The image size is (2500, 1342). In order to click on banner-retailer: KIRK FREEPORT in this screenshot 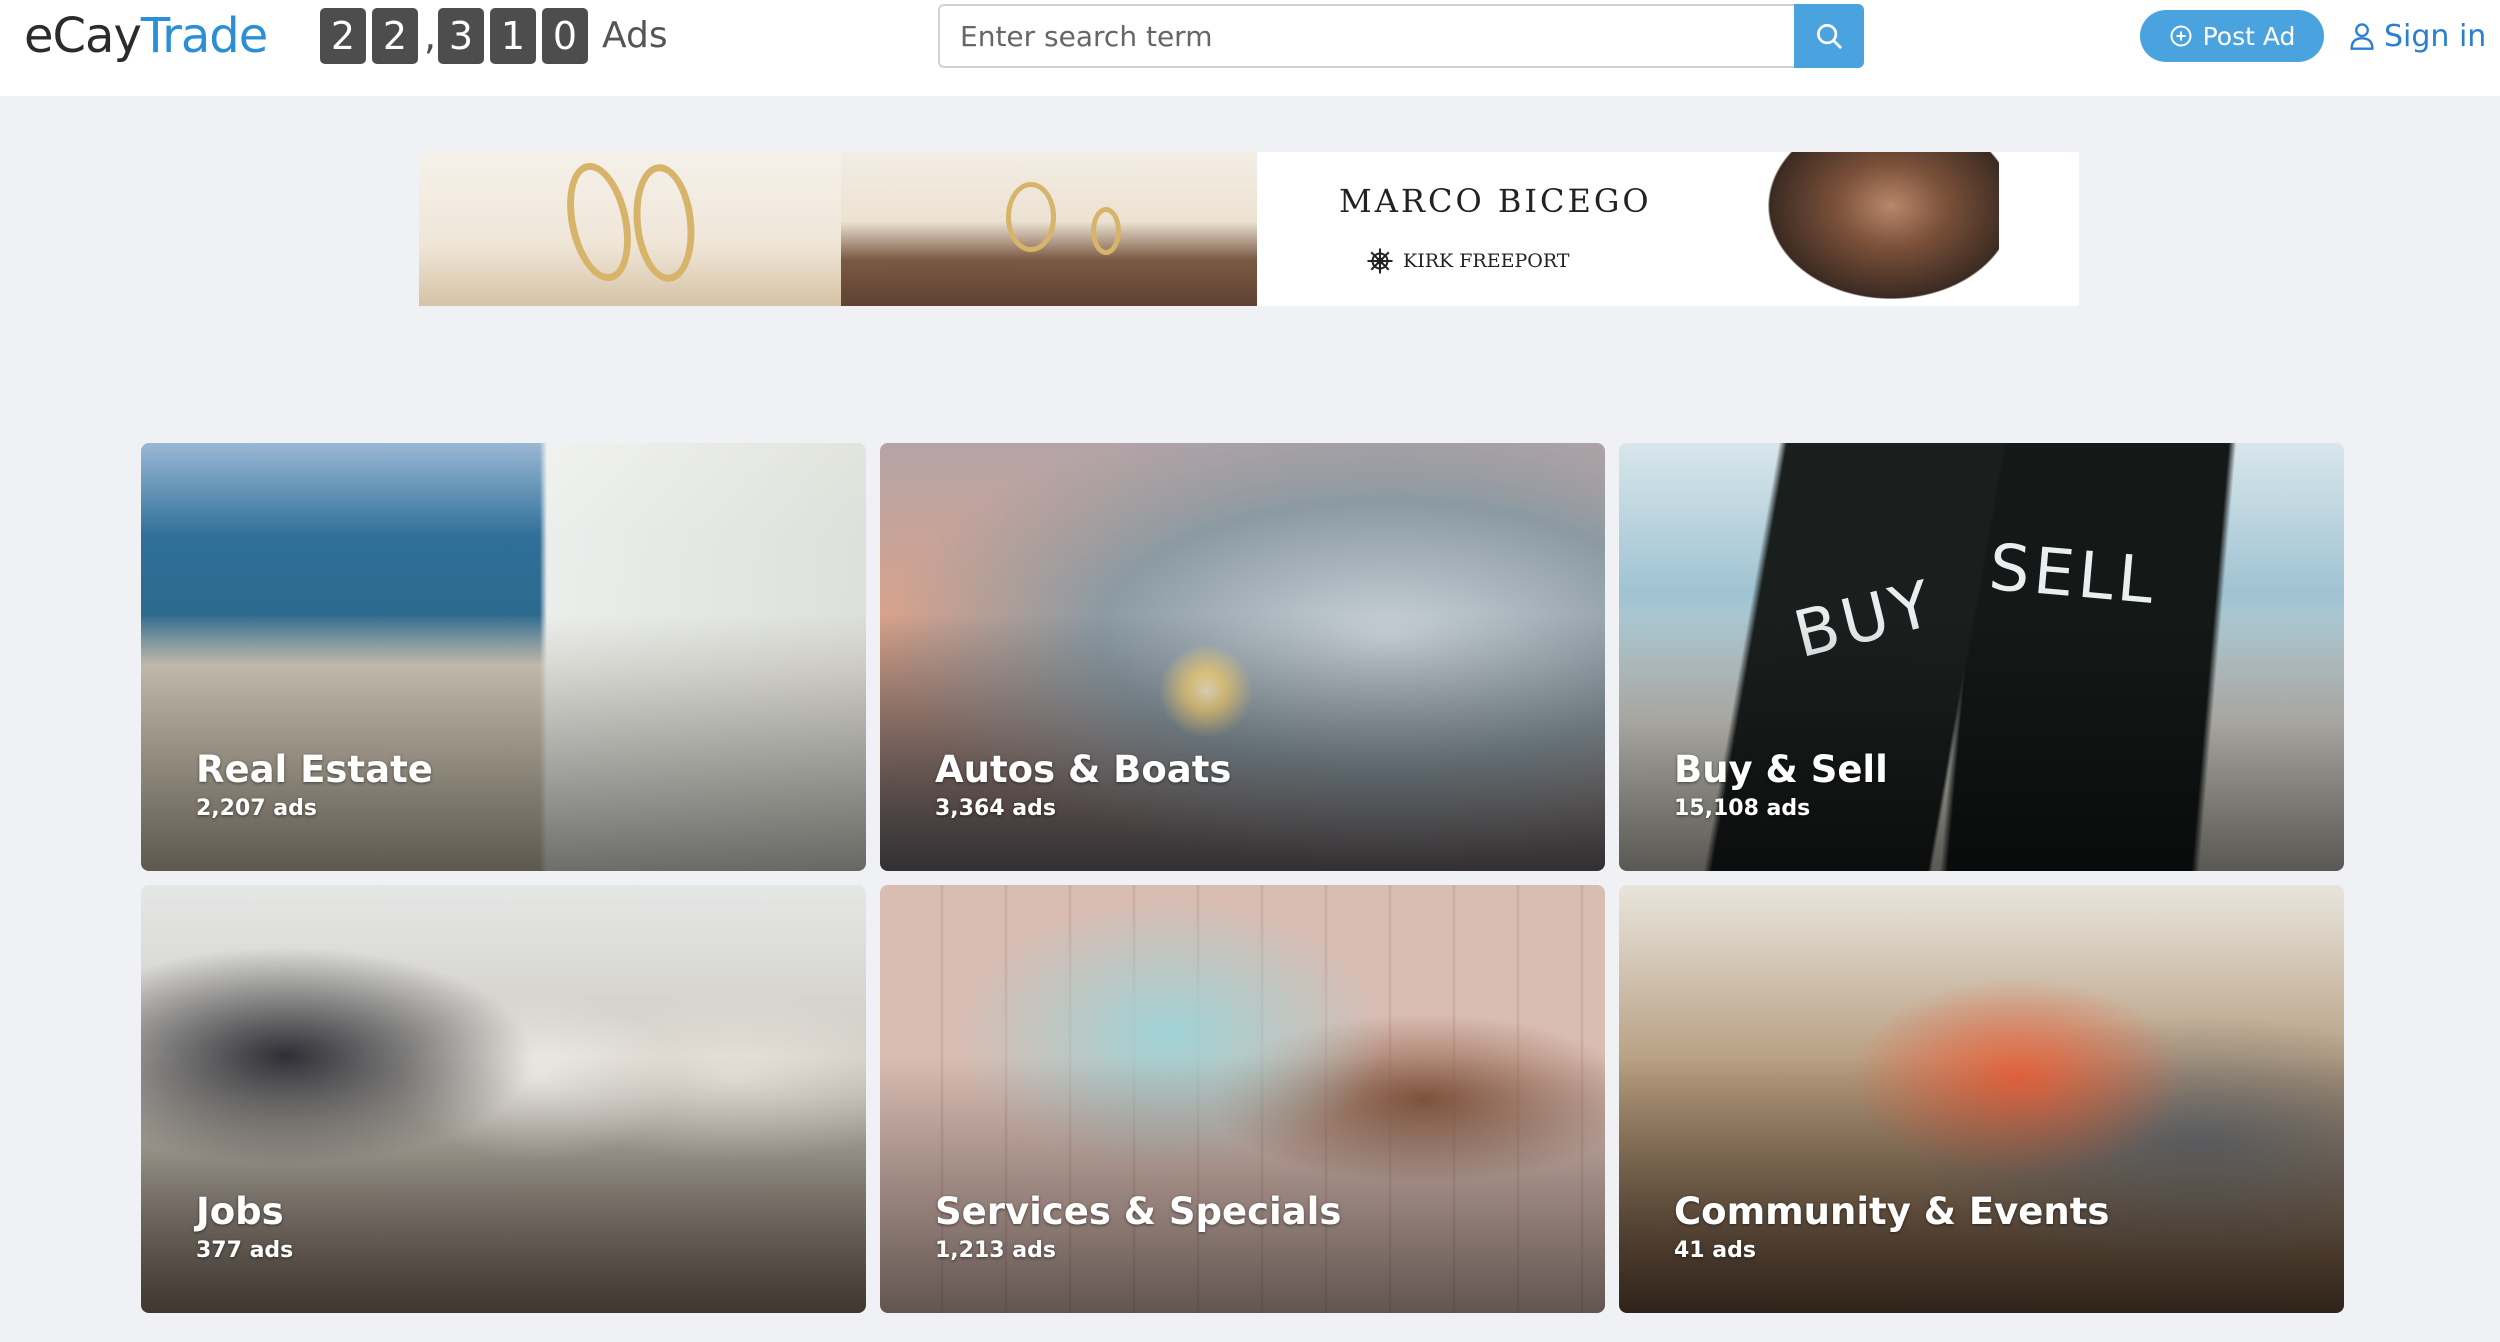, I will do `click(1467, 261)`.